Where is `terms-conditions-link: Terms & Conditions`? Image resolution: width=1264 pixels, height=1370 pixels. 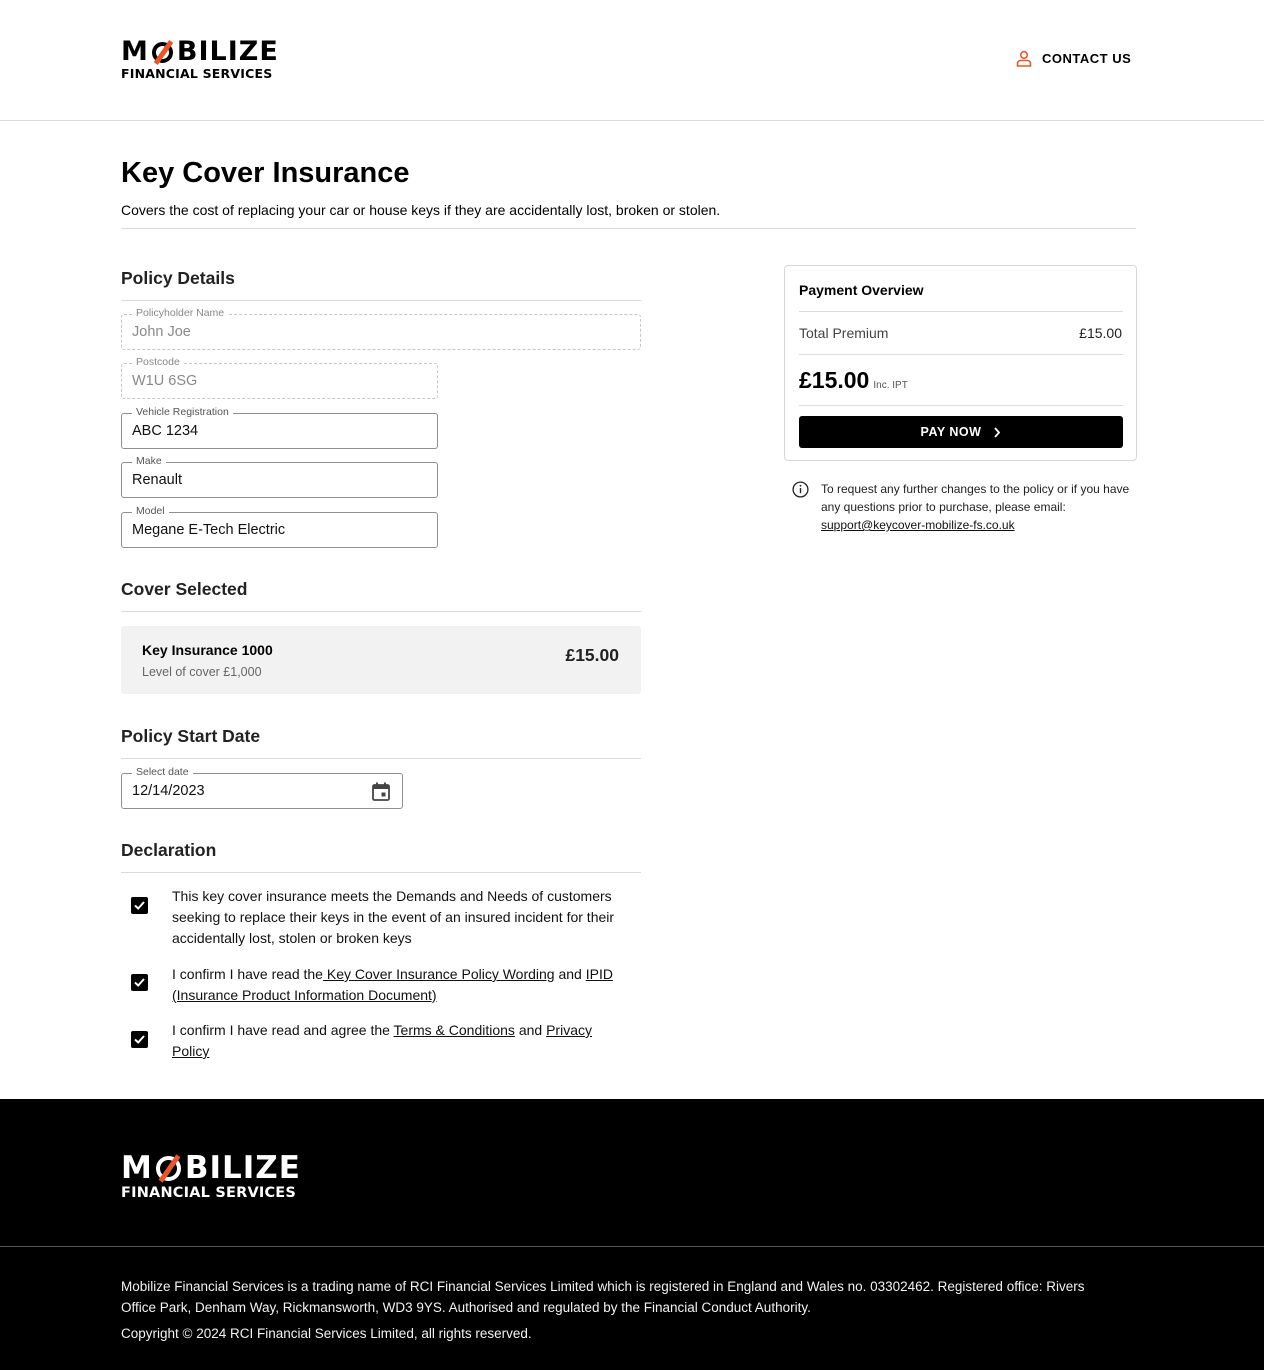
terms-conditions-link: Terms & Conditions is located at coordinates (454, 1030).